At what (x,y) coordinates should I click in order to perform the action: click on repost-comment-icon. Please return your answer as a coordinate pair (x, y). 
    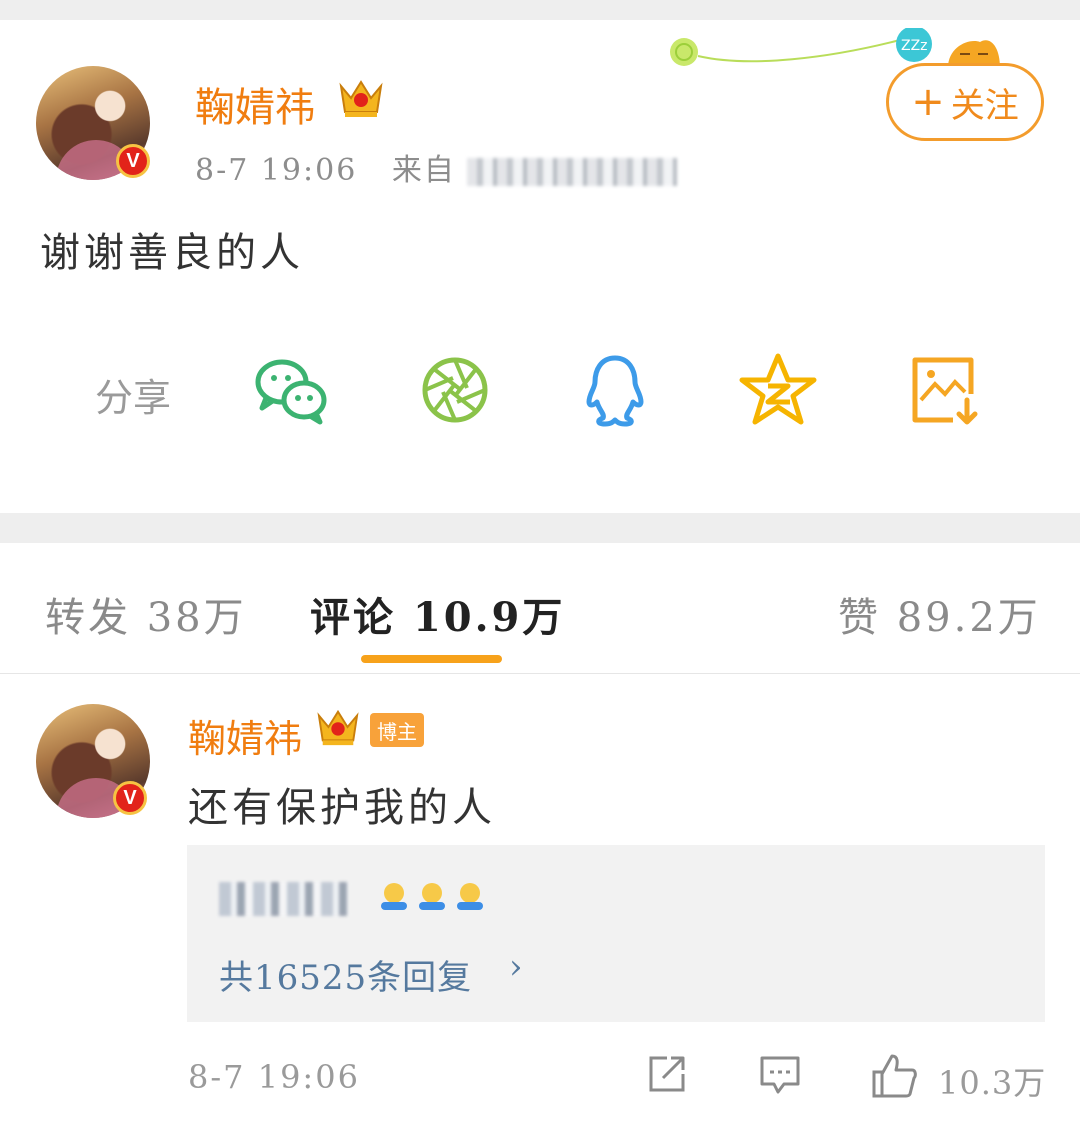
    Looking at the image, I should click on (667, 1074).